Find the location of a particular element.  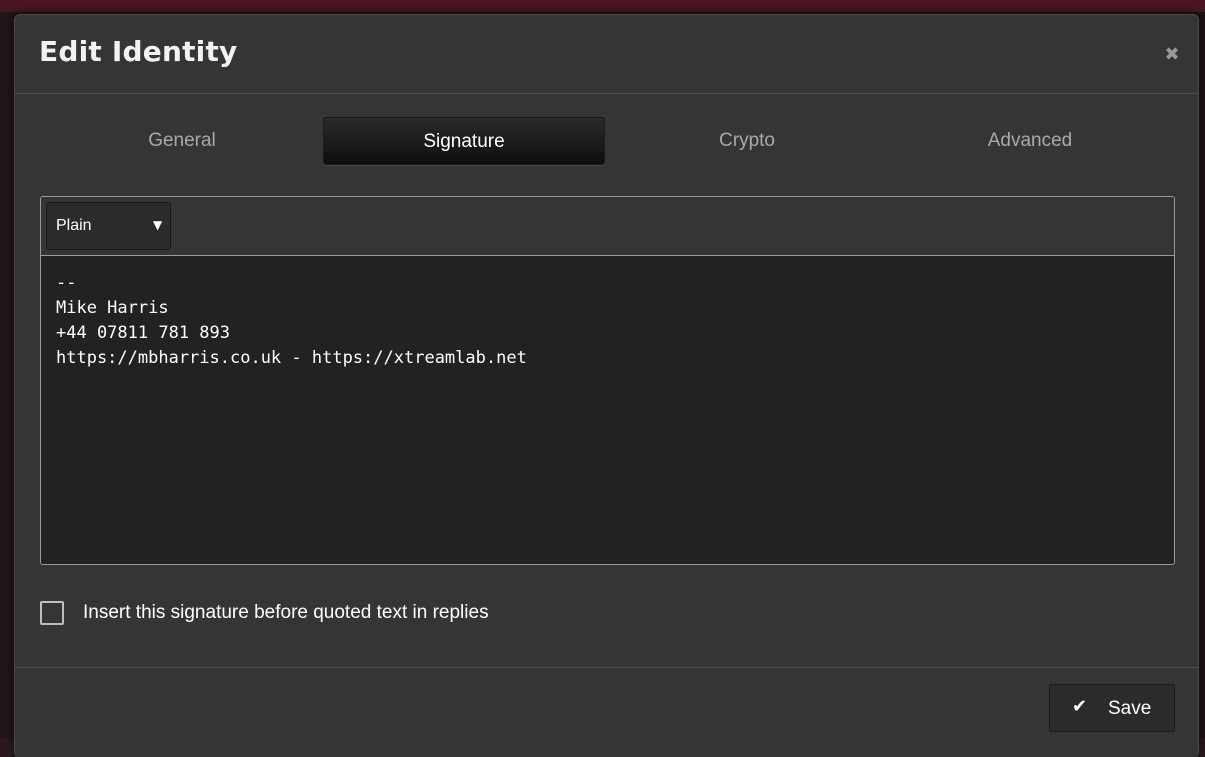

format-select-value: Plain is located at coordinates (74, 225).